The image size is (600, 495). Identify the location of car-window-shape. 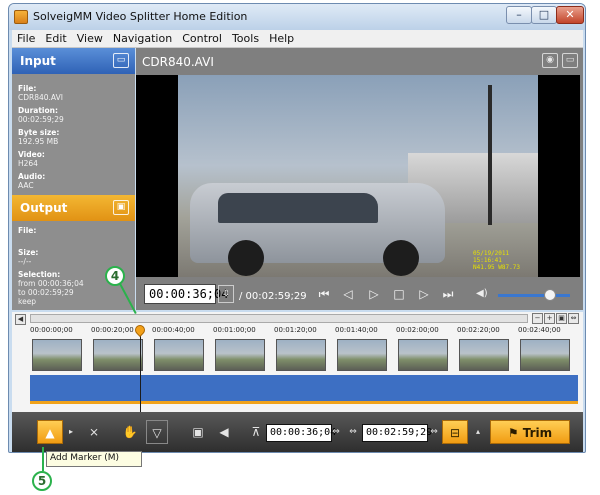
(298, 208).